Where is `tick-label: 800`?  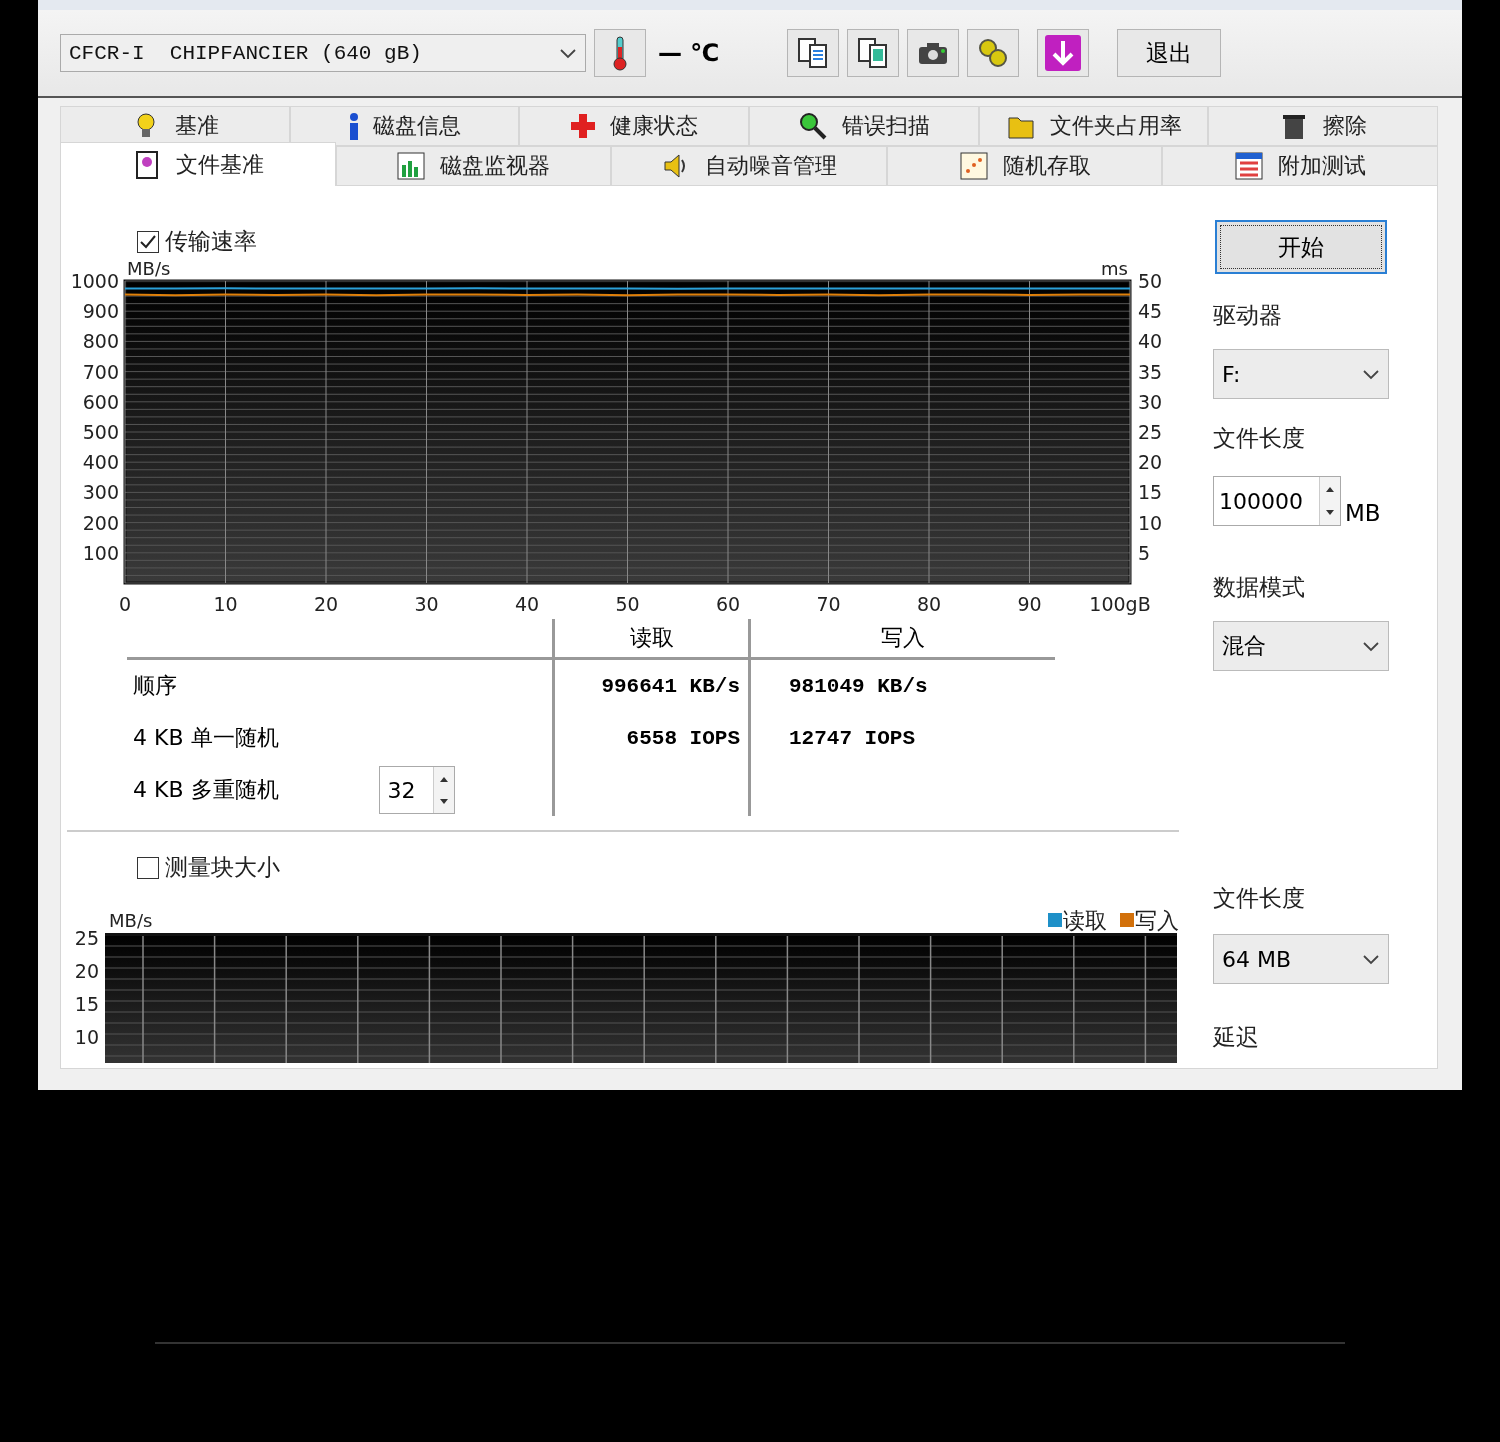 tick-label: 800 is located at coordinates (100, 341).